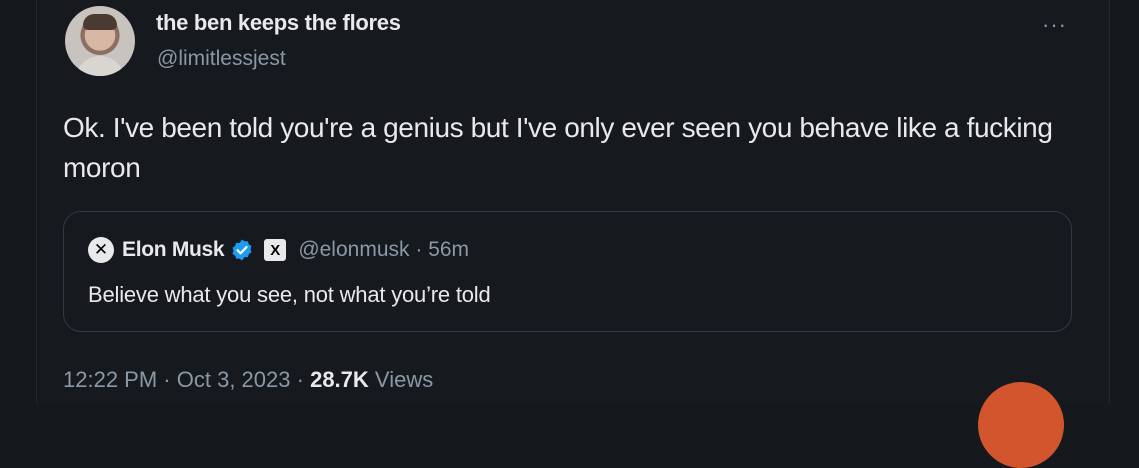  What do you see at coordinates (234, 379) in the screenshot?
I see `tweet-date: Oct 3, 2023` at bounding box center [234, 379].